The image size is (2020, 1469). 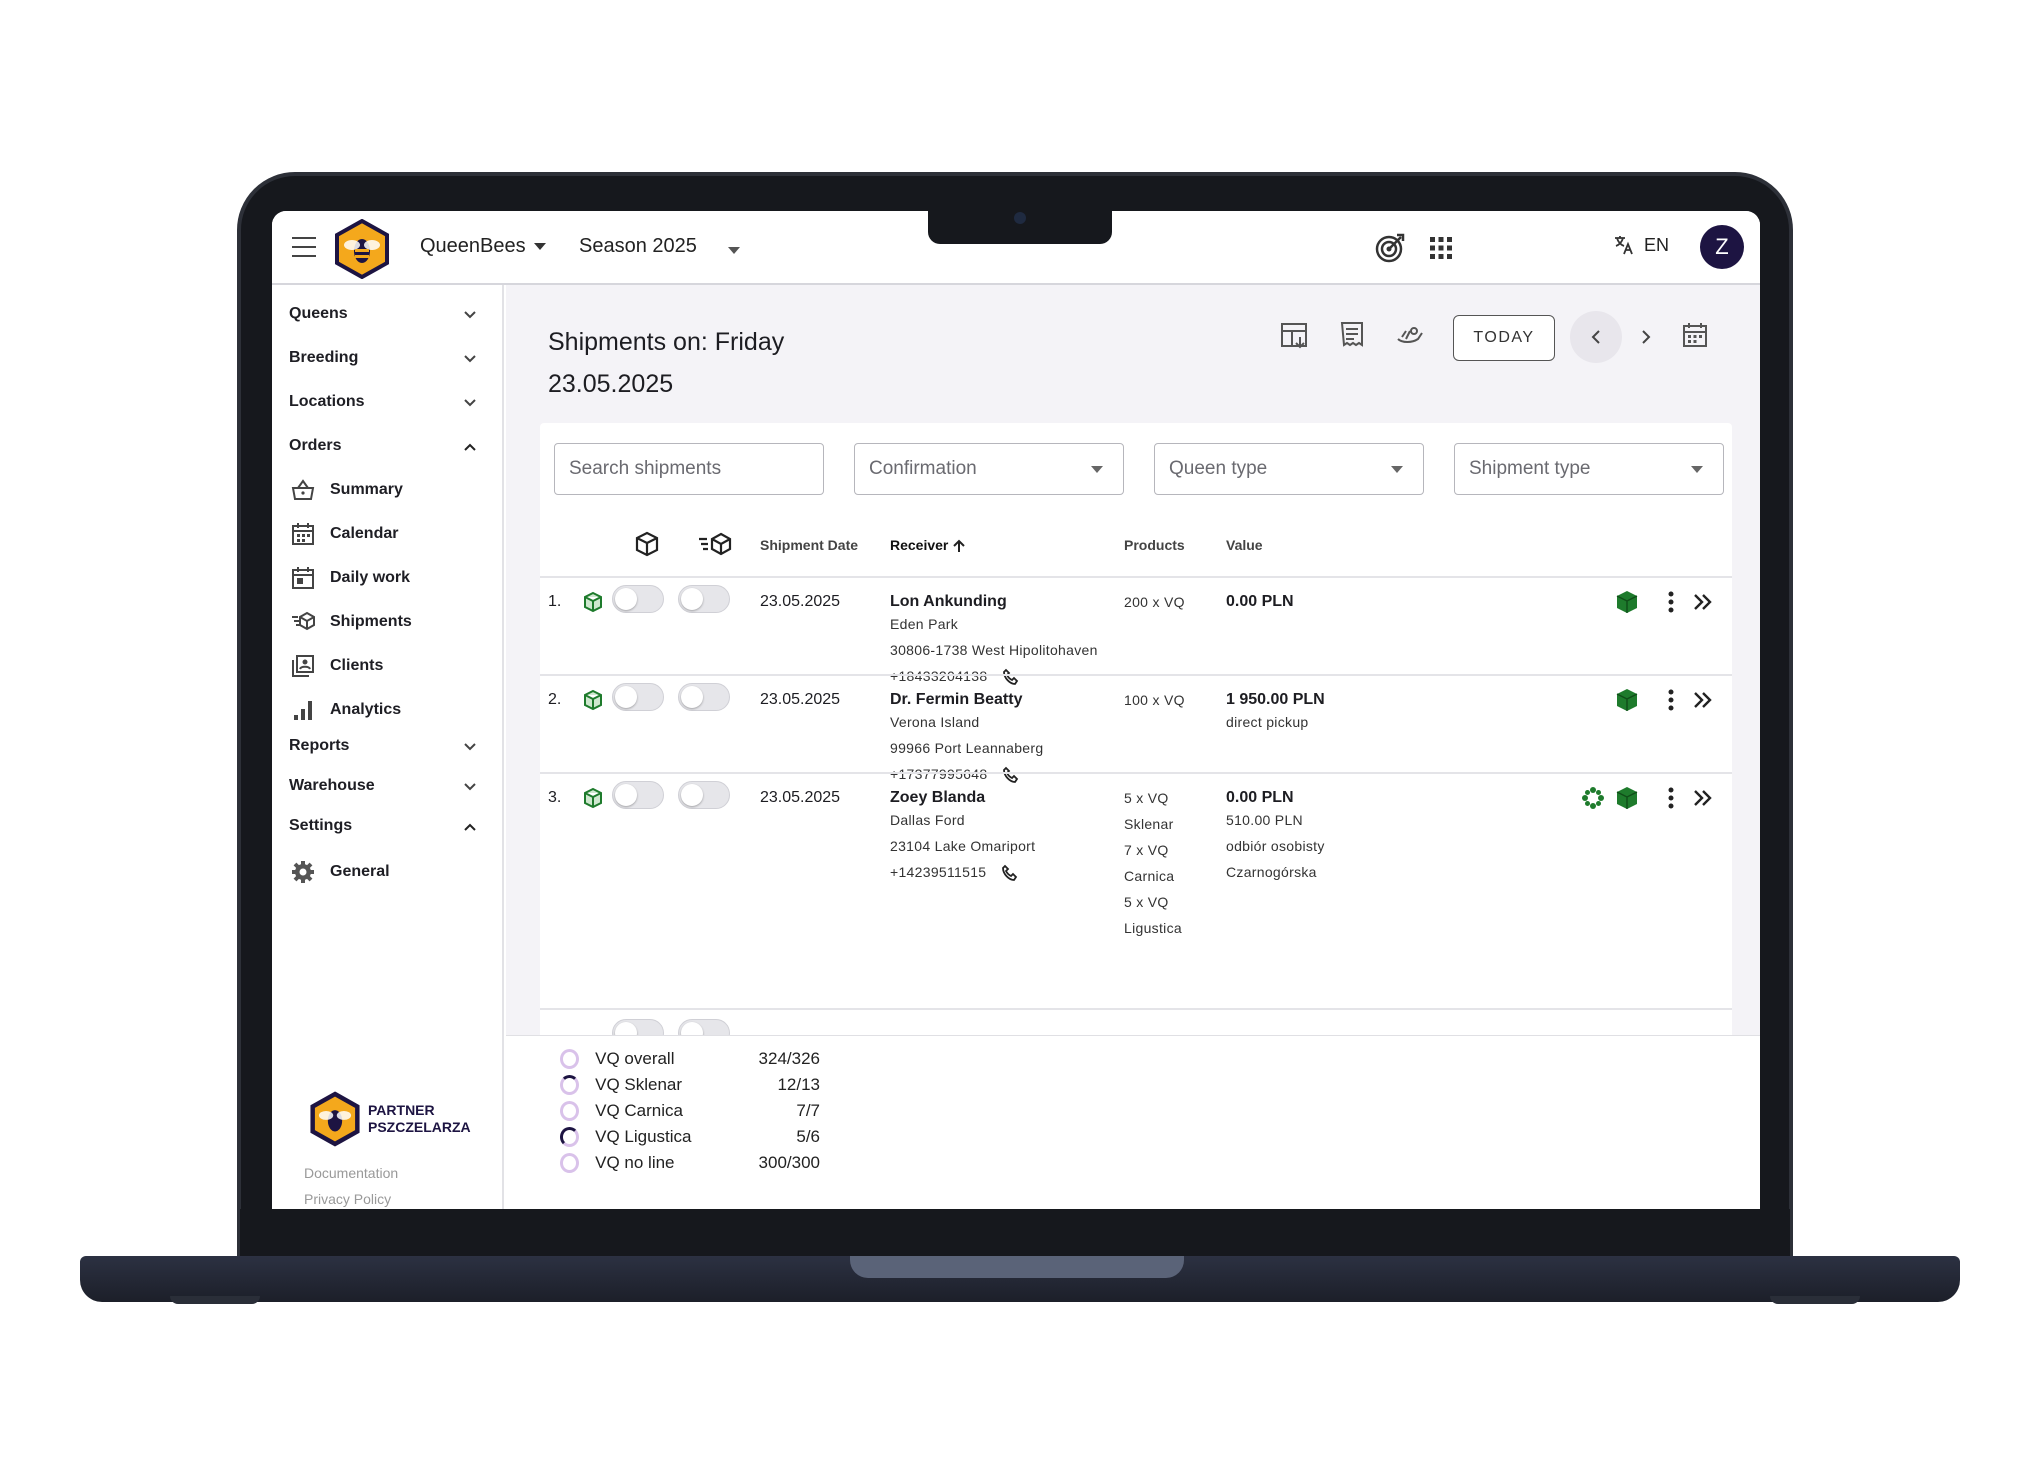 What do you see at coordinates (319, 746) in the screenshot?
I see `sidebar-group-reports: Reports` at bounding box center [319, 746].